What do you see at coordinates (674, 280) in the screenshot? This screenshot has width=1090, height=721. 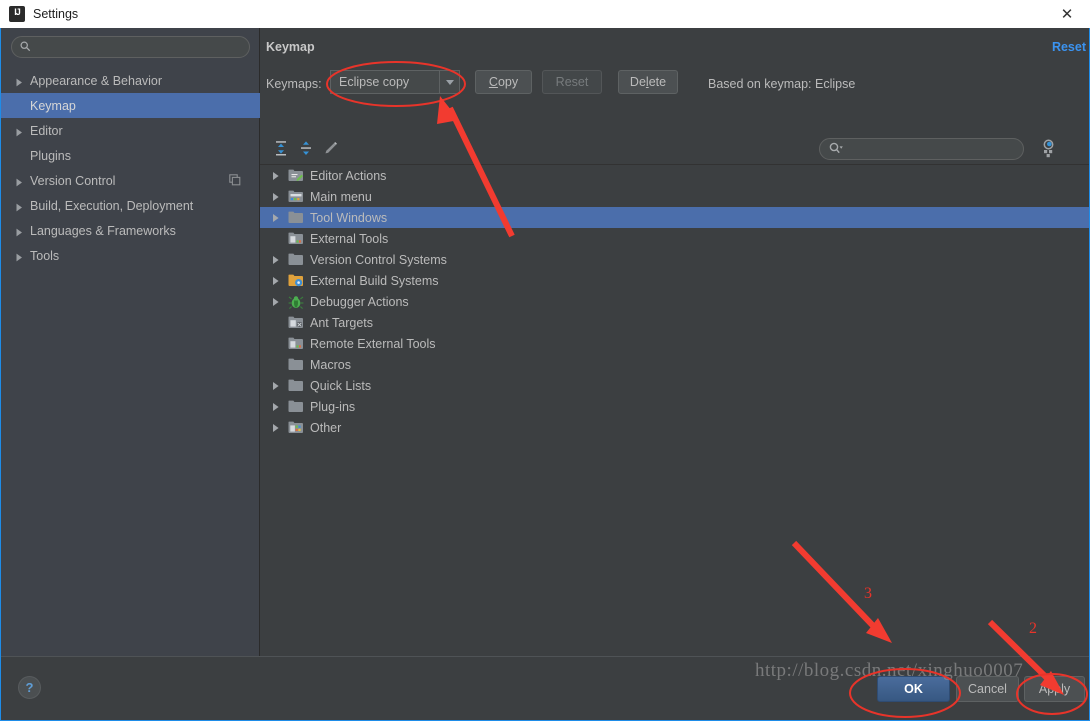 I see `tree-row: External Build Systems` at bounding box center [674, 280].